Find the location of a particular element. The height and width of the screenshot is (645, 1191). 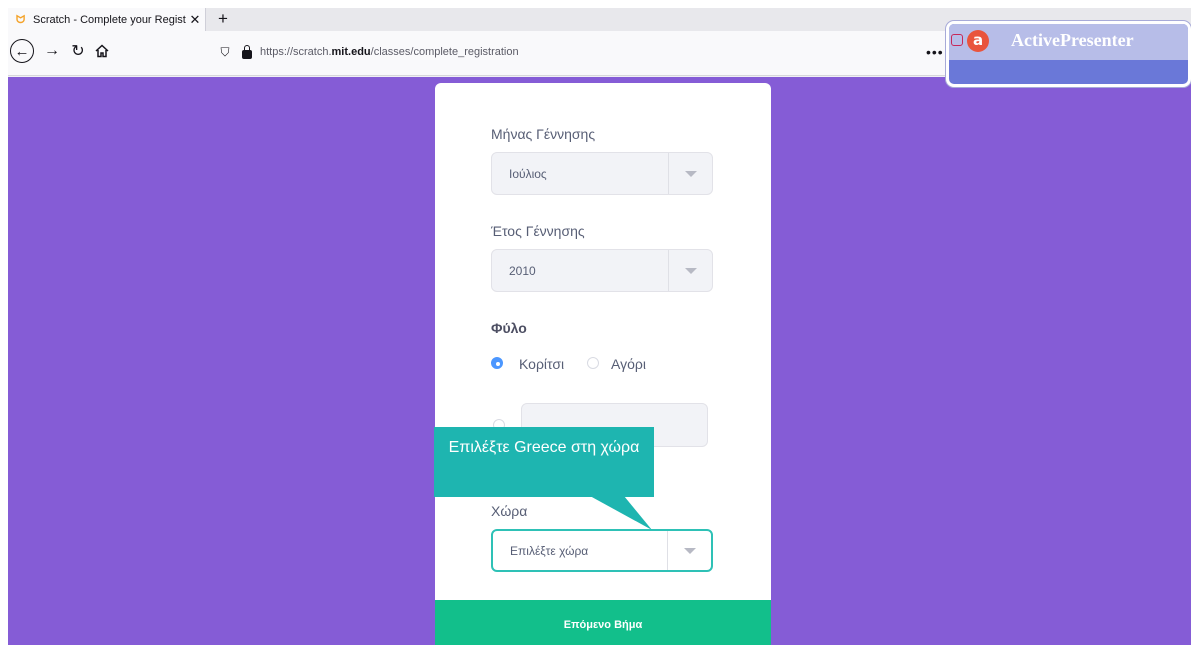

next-step-button: Επόμενο Βήμα is located at coordinates (603, 622).